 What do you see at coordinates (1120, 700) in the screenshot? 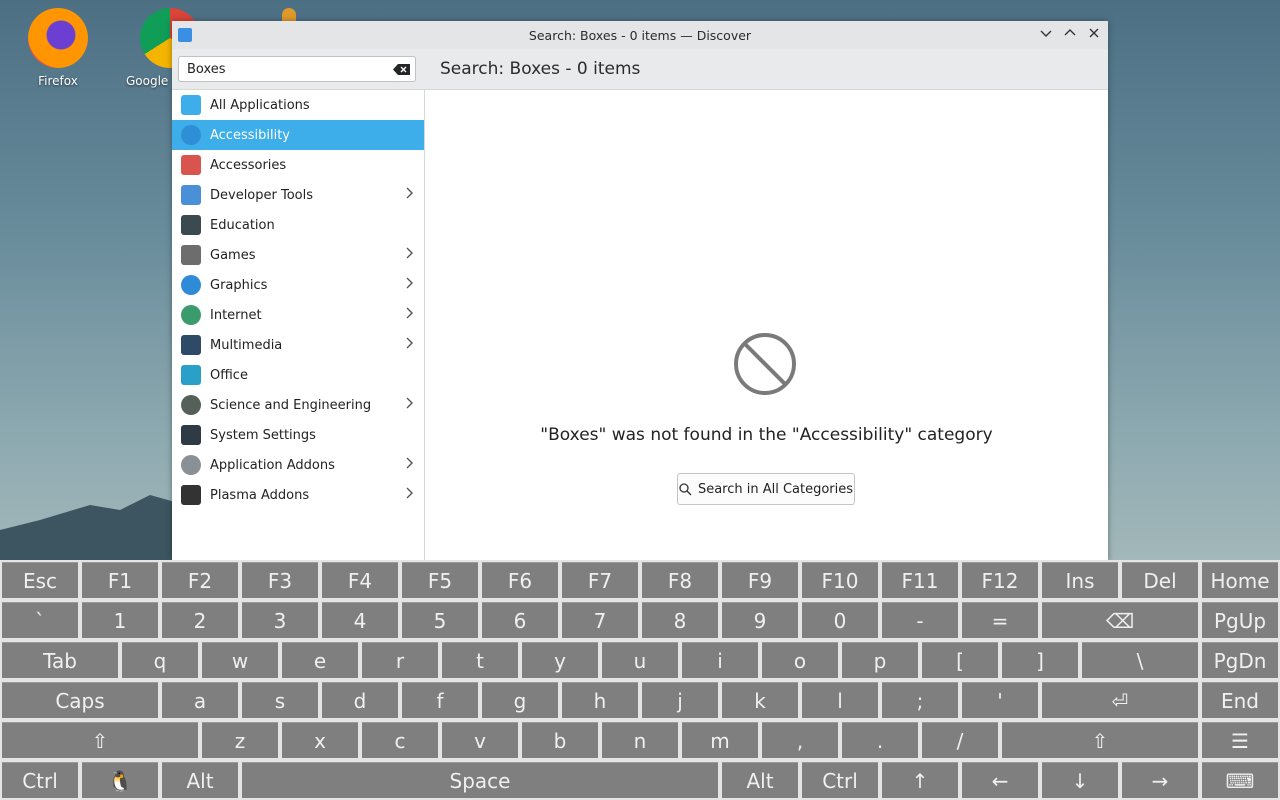
I see `keyboard-key: ⏎` at bounding box center [1120, 700].